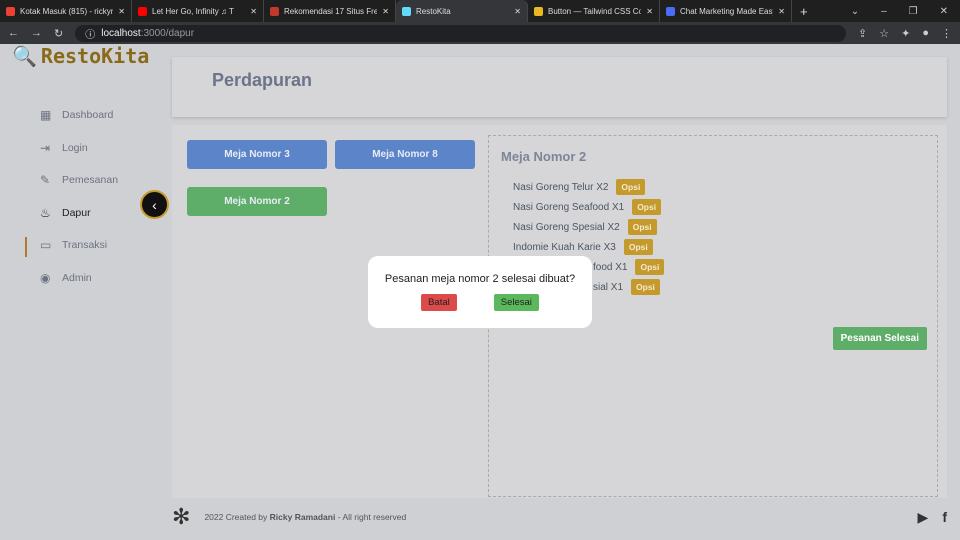  What do you see at coordinates (121, 33) in the screenshot?
I see `url-host: localhost` at bounding box center [121, 33].